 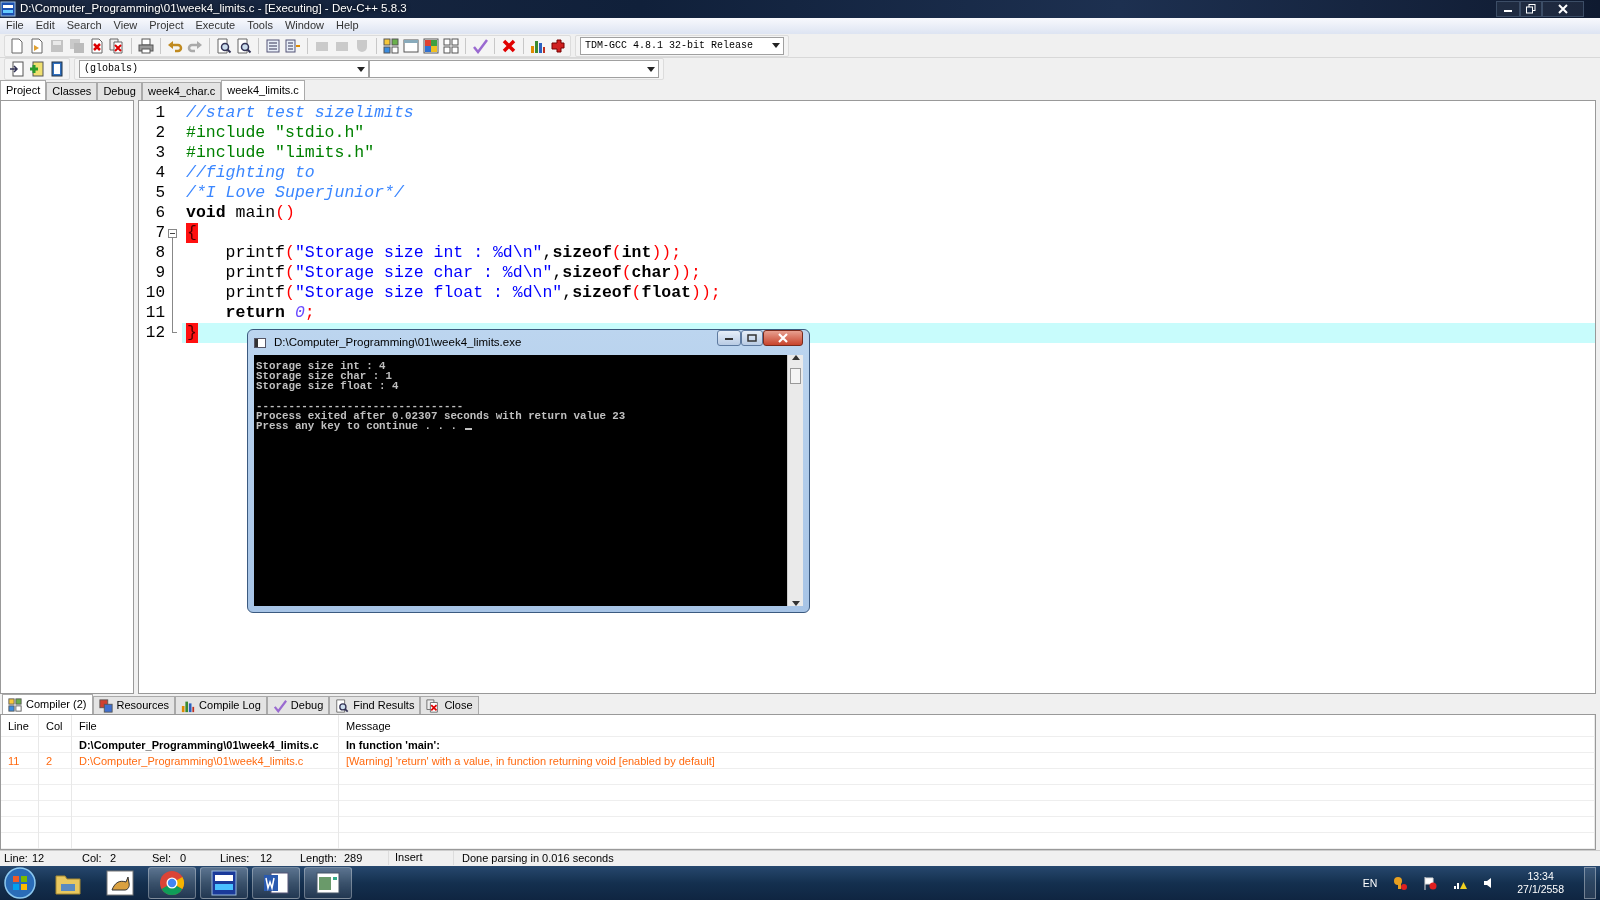 I want to click on menu-item: Tools, so click(x=260, y=26).